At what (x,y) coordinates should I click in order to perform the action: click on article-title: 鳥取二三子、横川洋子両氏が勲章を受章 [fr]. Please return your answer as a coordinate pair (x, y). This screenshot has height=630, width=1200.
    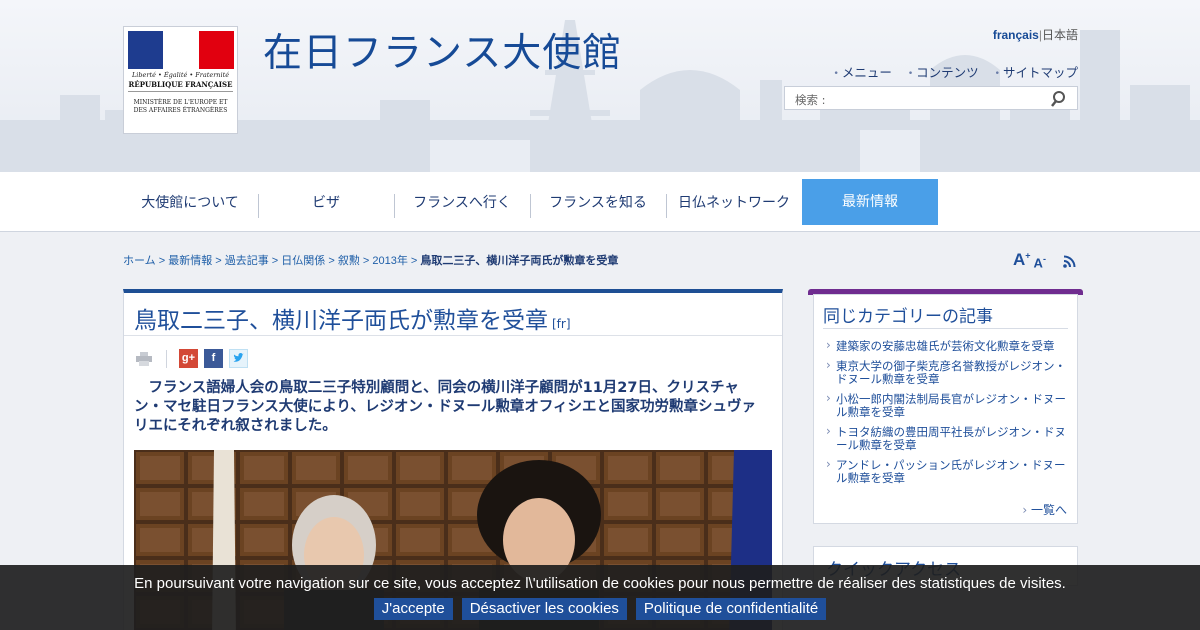
    Looking at the image, I should click on (352, 318).